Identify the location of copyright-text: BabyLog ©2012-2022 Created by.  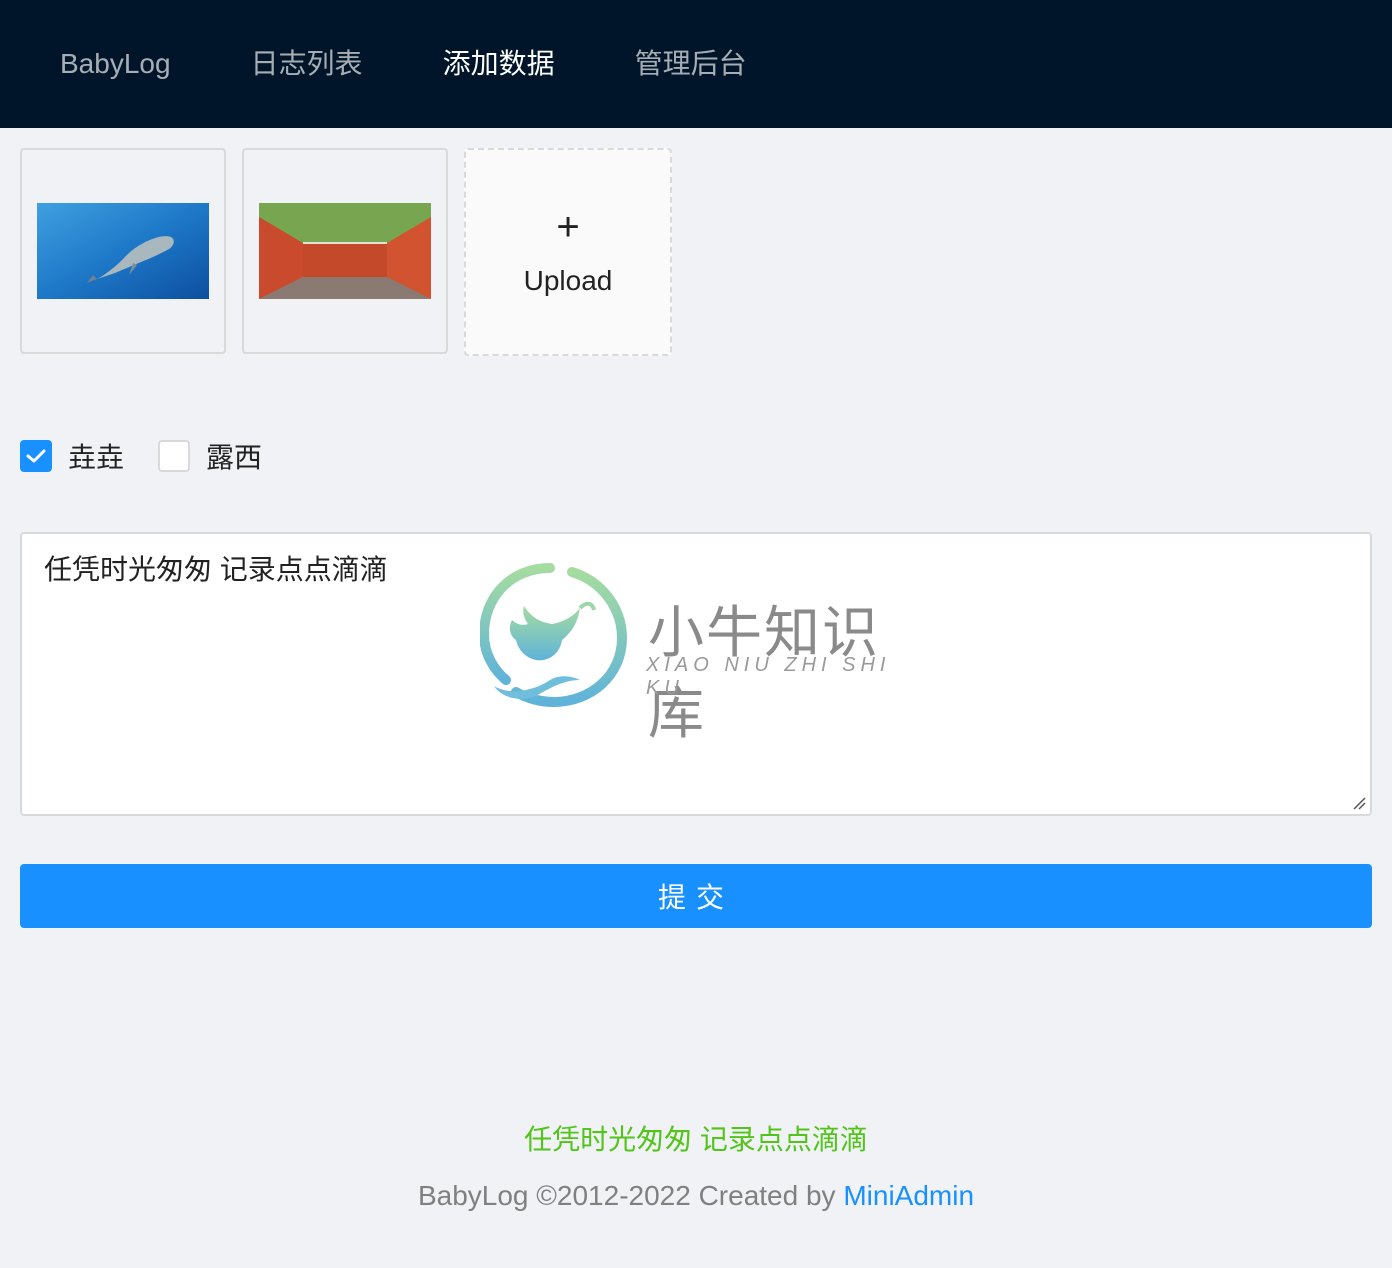
(630, 1195).